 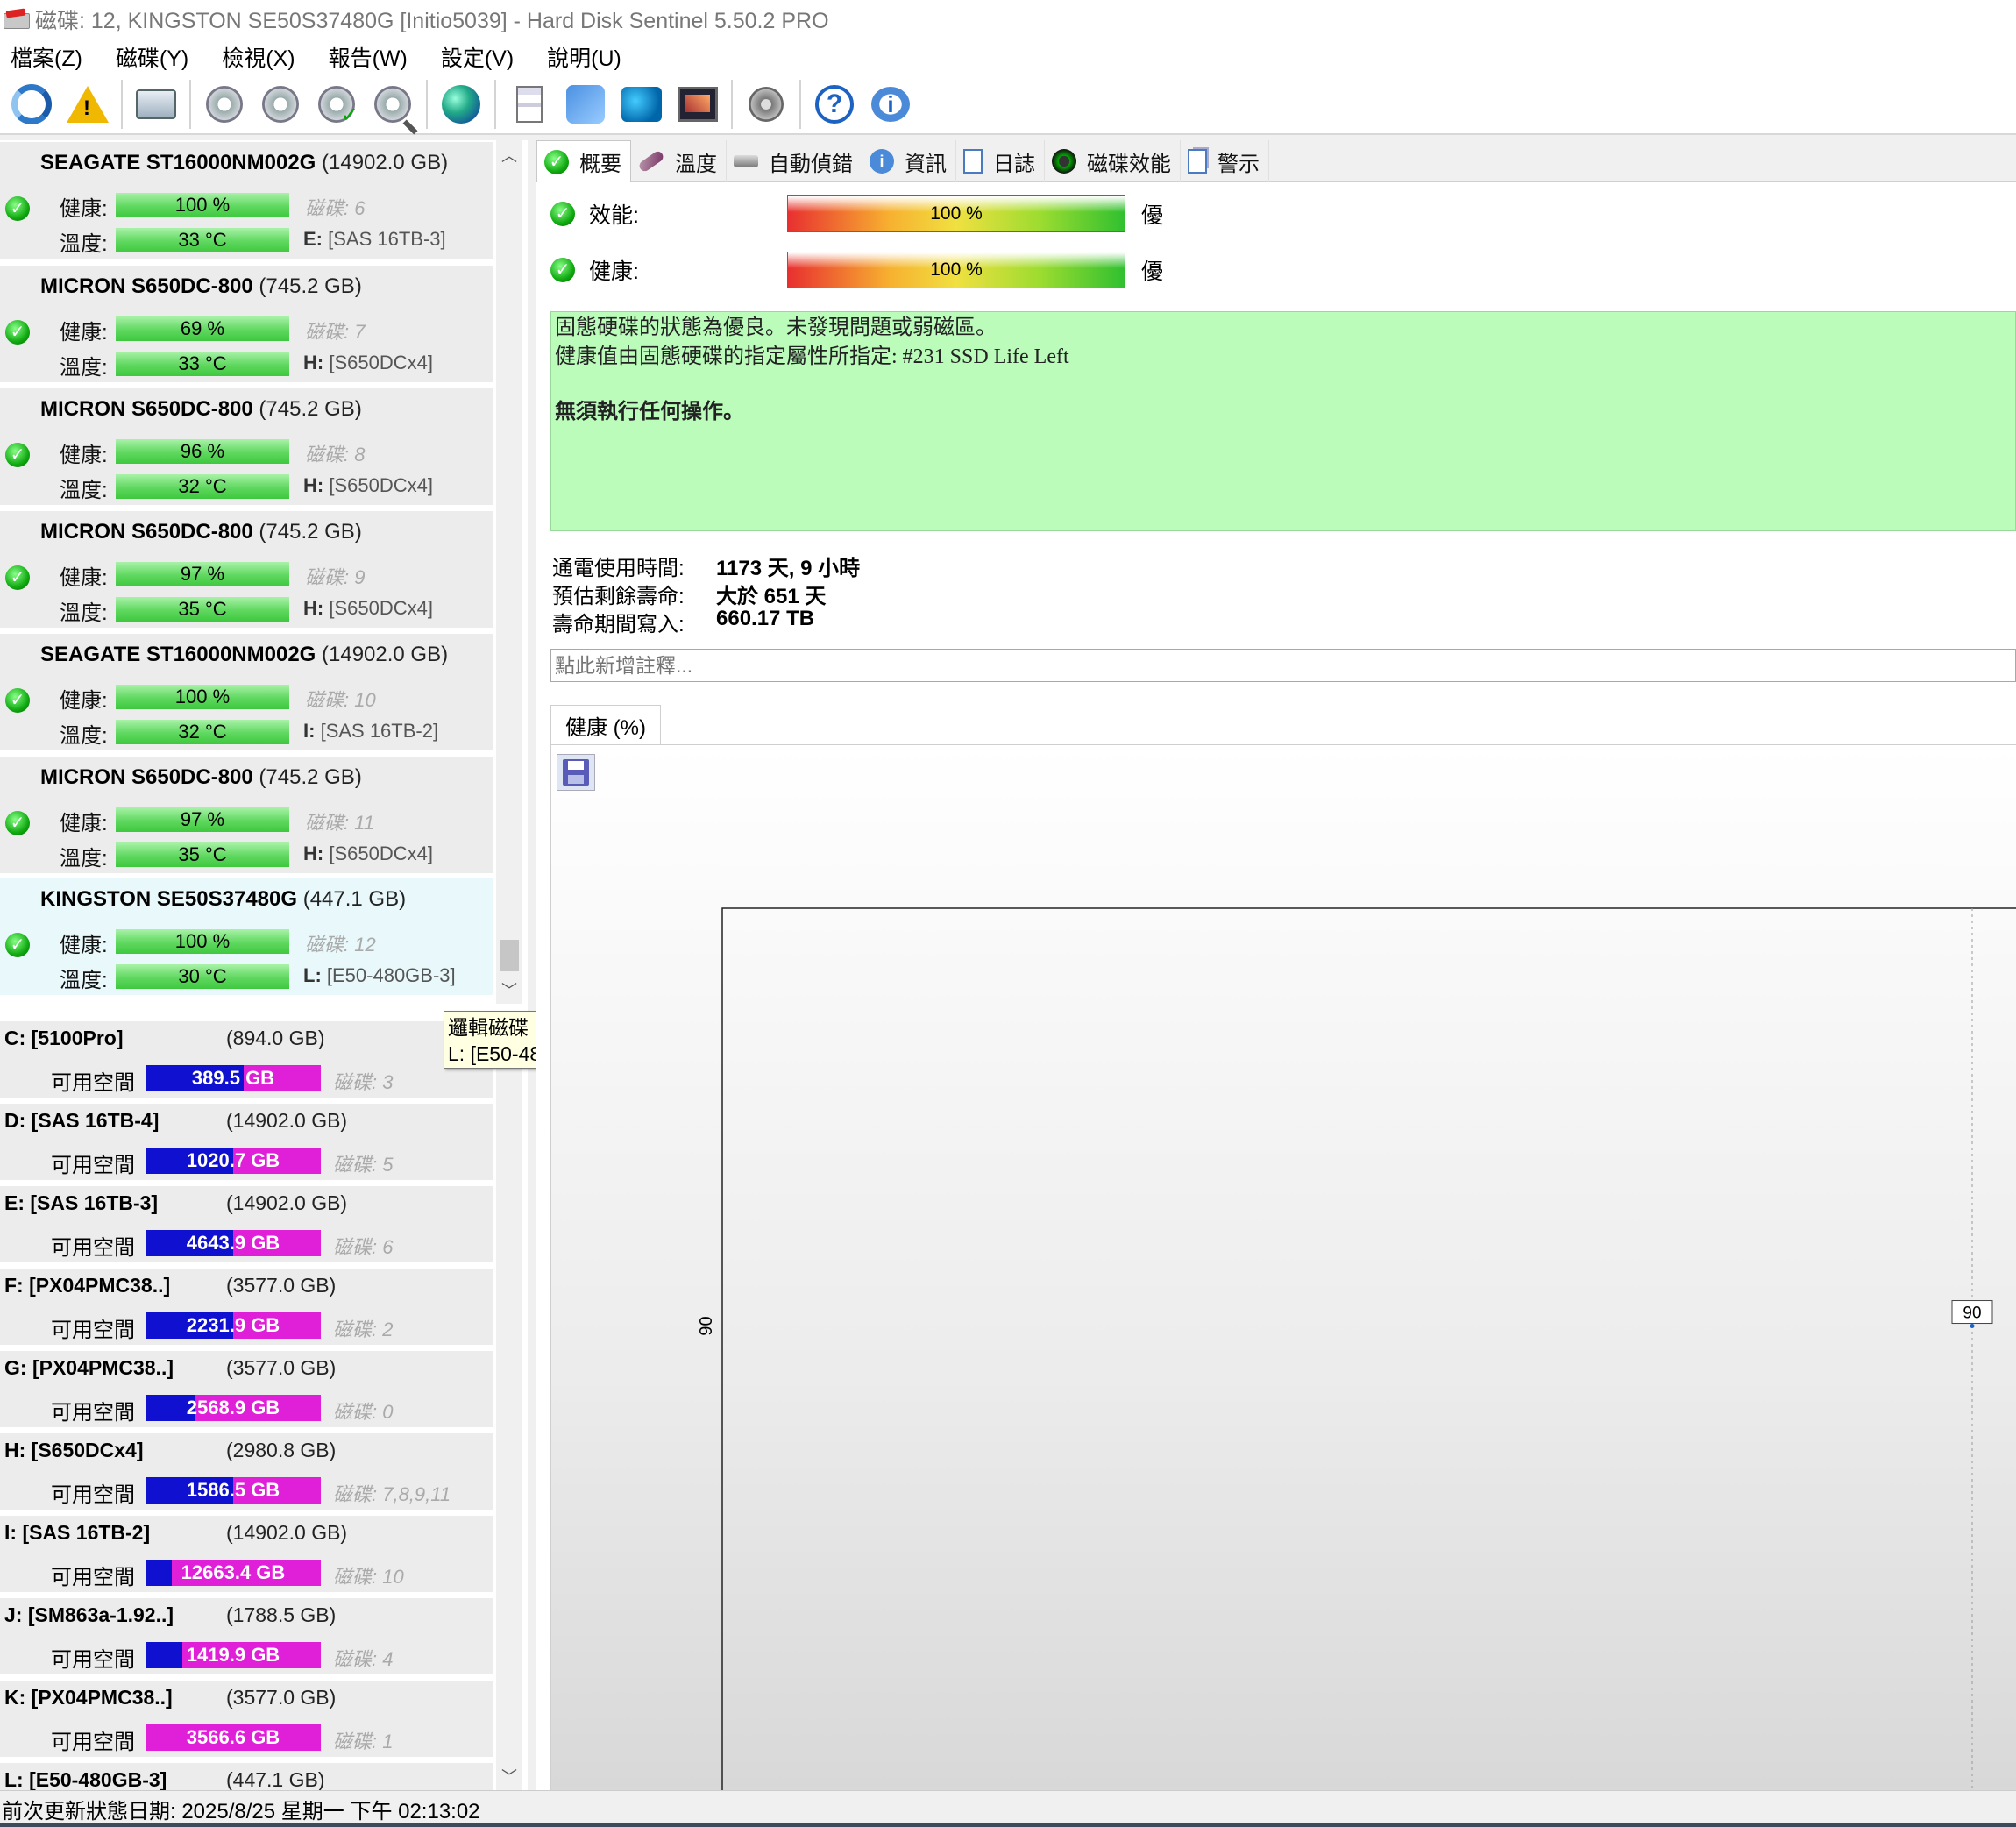 I want to click on volume-letter: E:, so click(x=313, y=239).